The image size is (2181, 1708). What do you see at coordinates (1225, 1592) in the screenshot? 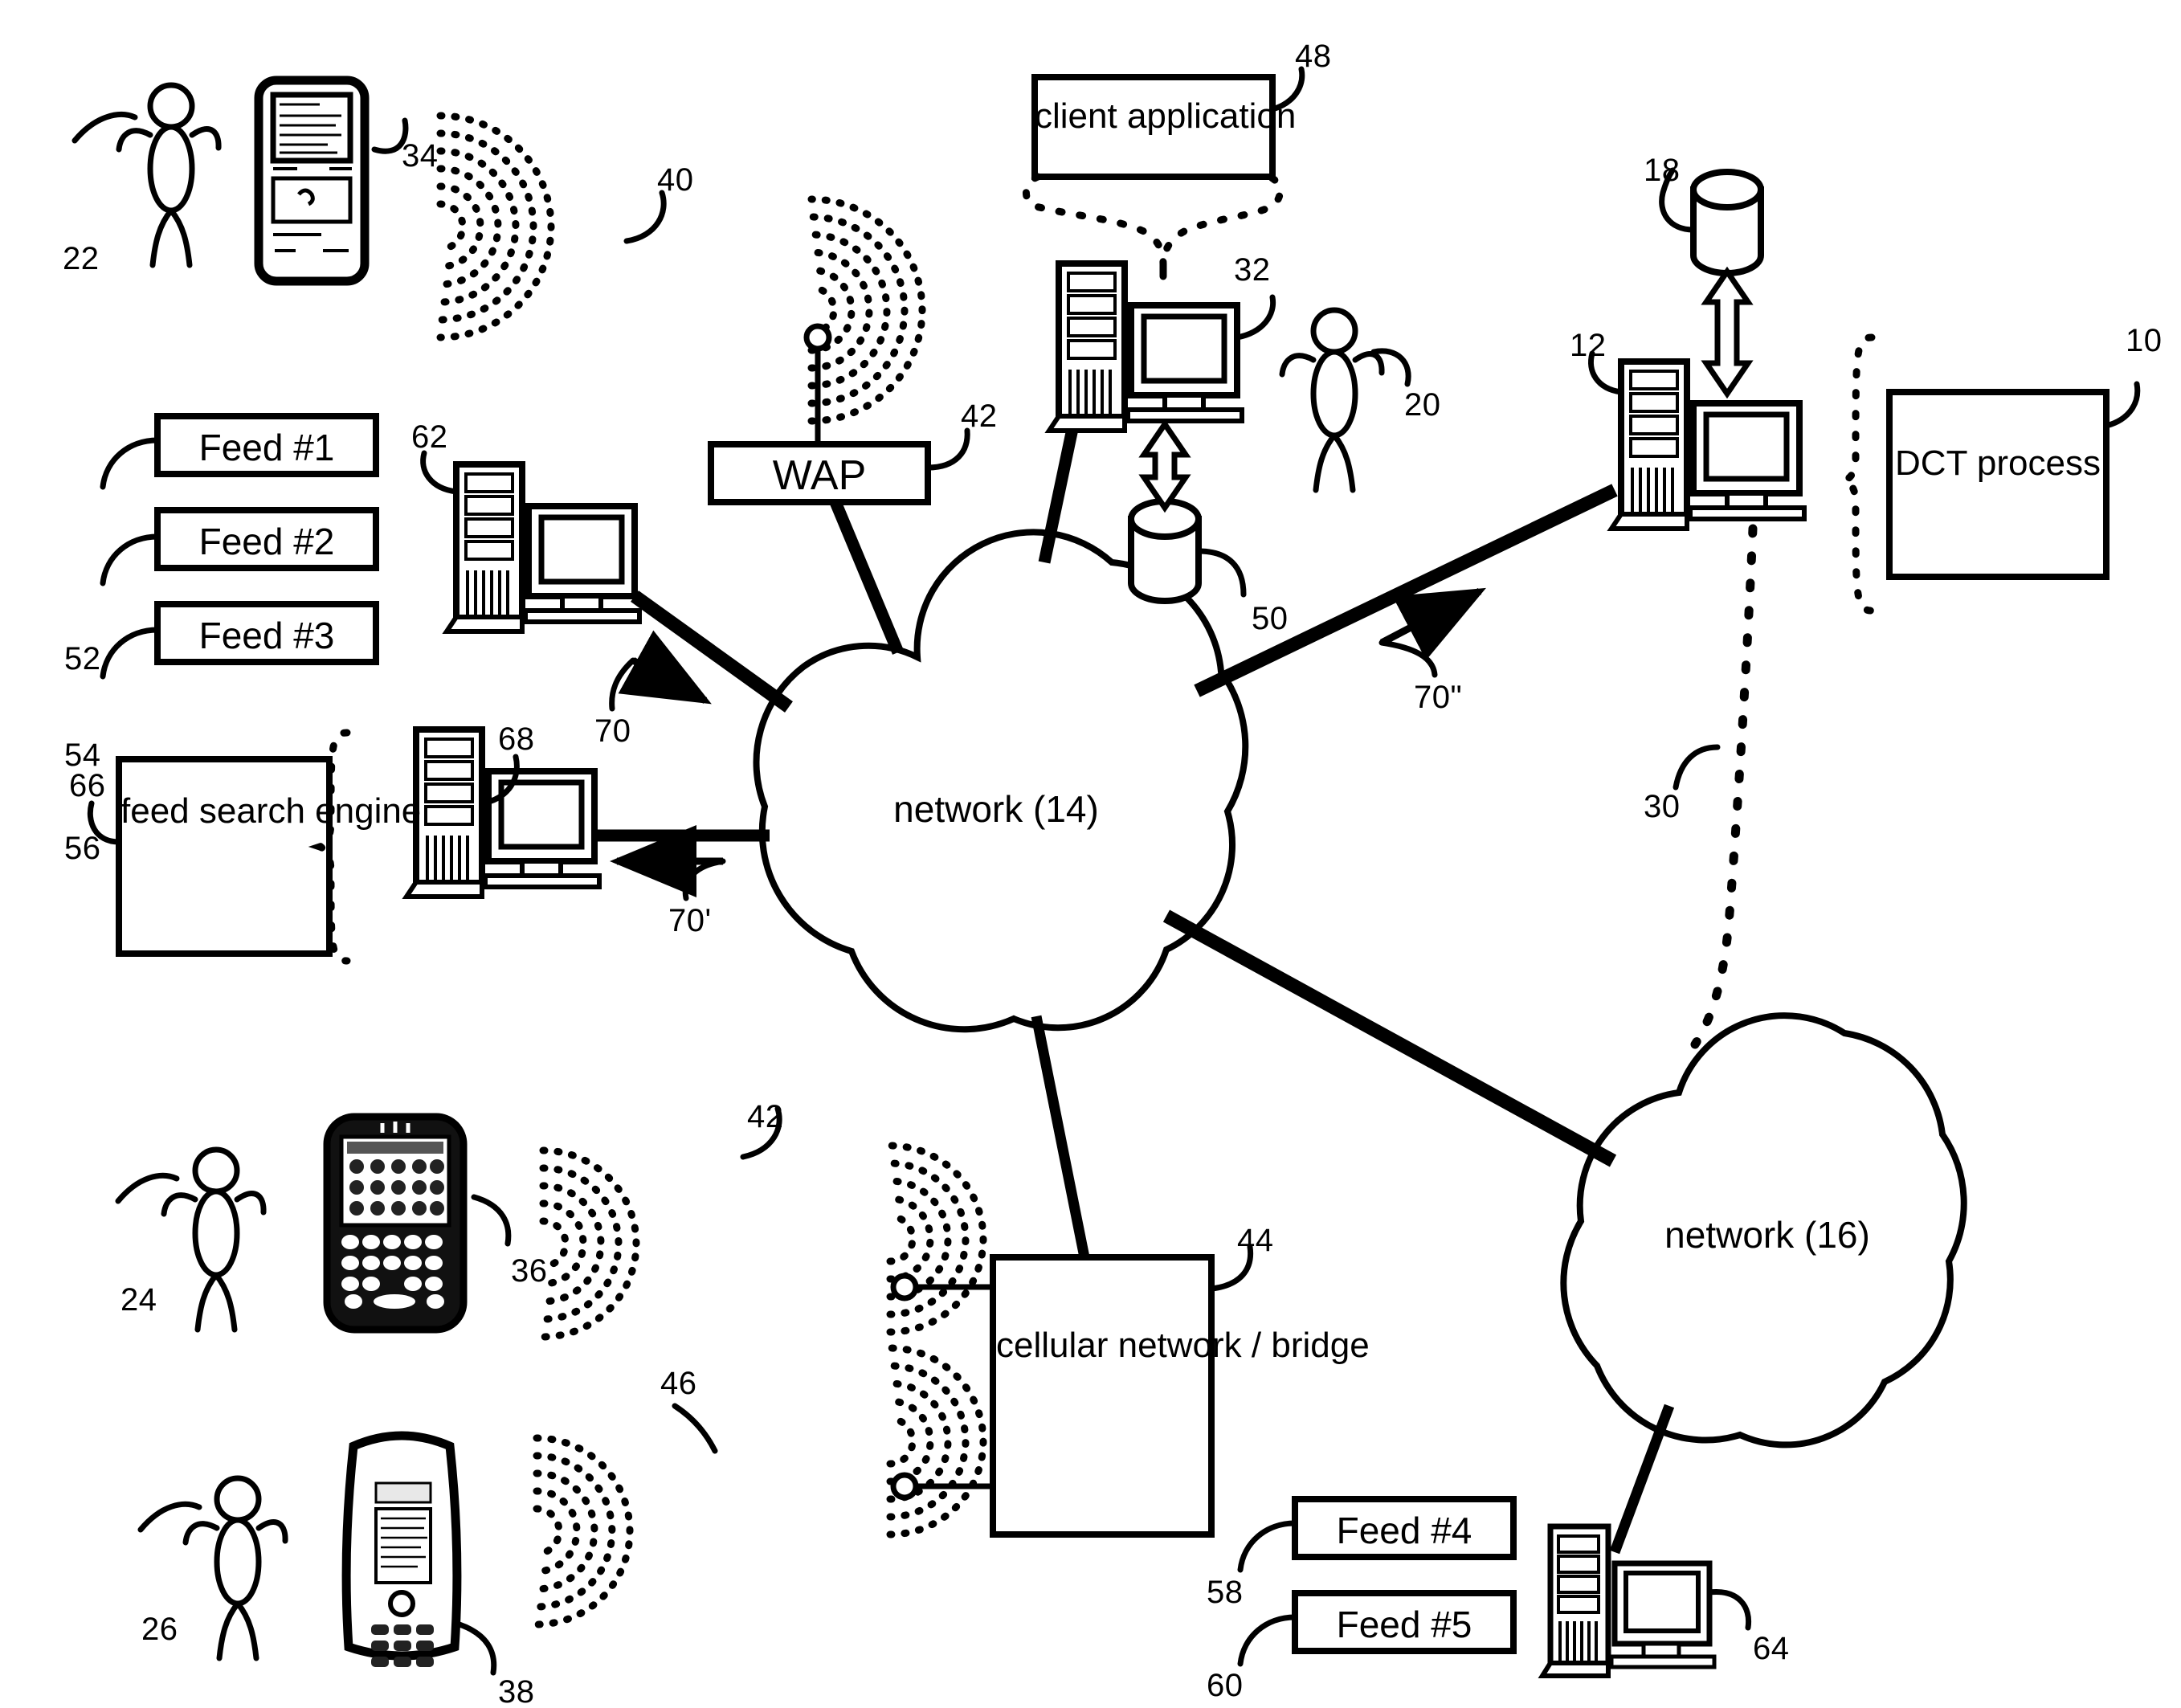
I see `ref-58: 58` at bounding box center [1225, 1592].